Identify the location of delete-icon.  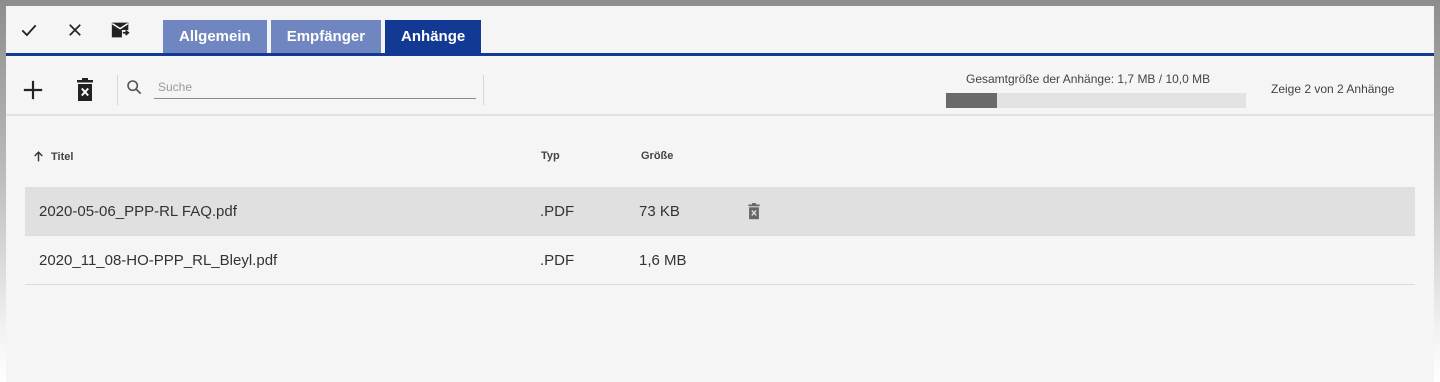
(85, 90).